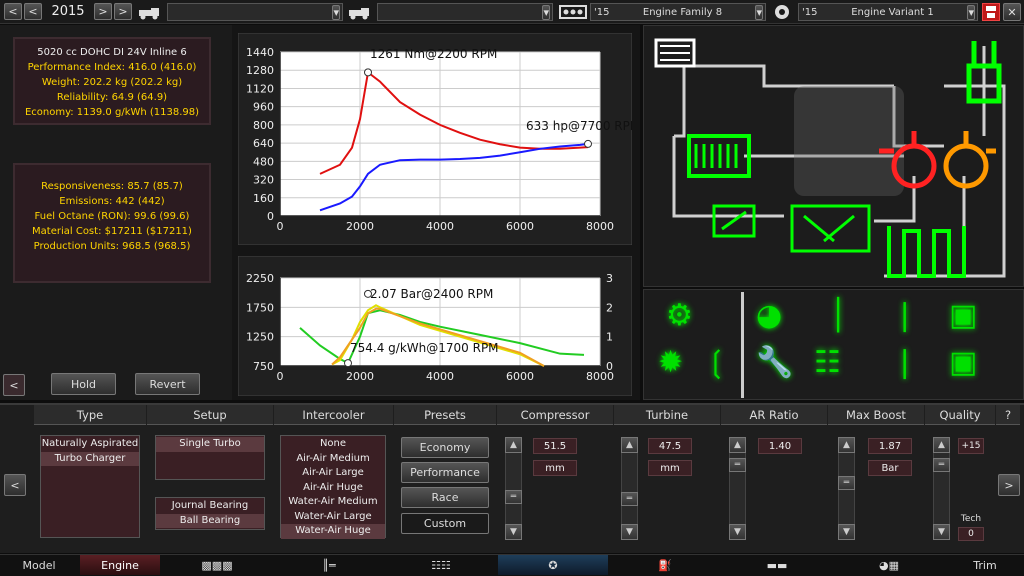 The image size is (1024, 576). I want to click on year-label: 2015, so click(68, 11).